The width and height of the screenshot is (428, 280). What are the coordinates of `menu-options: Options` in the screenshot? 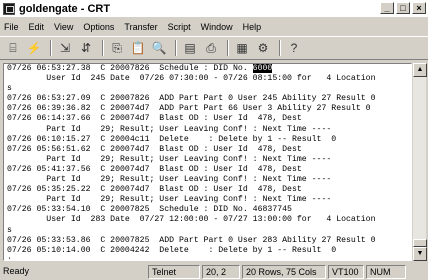 It's located at (98, 27).